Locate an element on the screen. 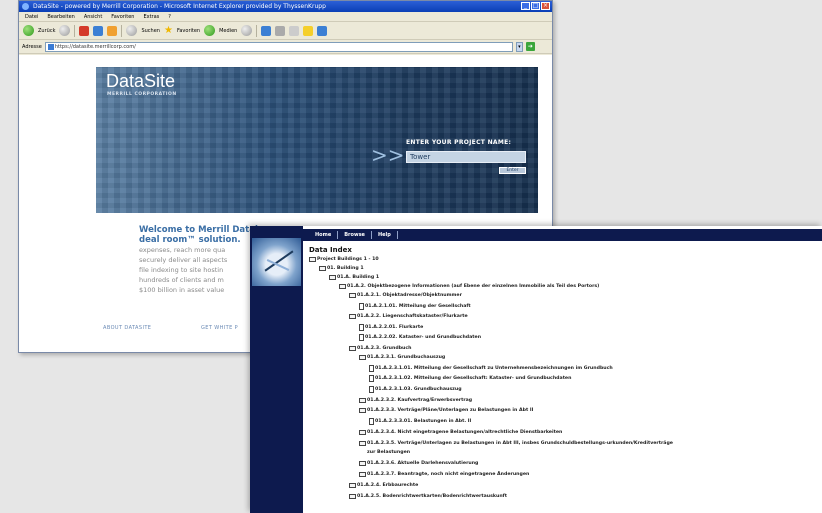 The image size is (822, 513). tree-document: 01.A.2.1.01. Mitteilung der Gesellschaft is located at coordinates (415, 306).